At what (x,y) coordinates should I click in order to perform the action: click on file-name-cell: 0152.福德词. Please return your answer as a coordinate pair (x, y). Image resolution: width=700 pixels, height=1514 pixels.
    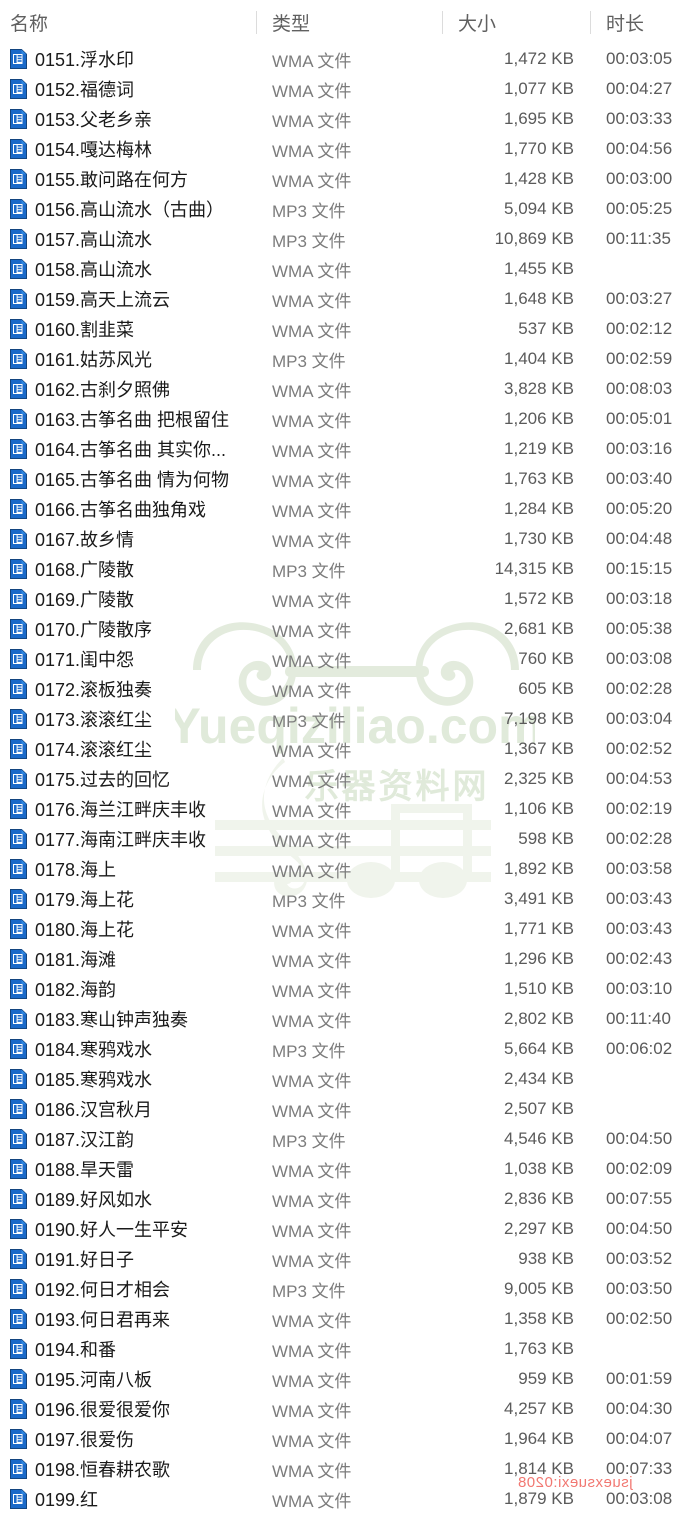
    Looking at the image, I should click on (128, 89).